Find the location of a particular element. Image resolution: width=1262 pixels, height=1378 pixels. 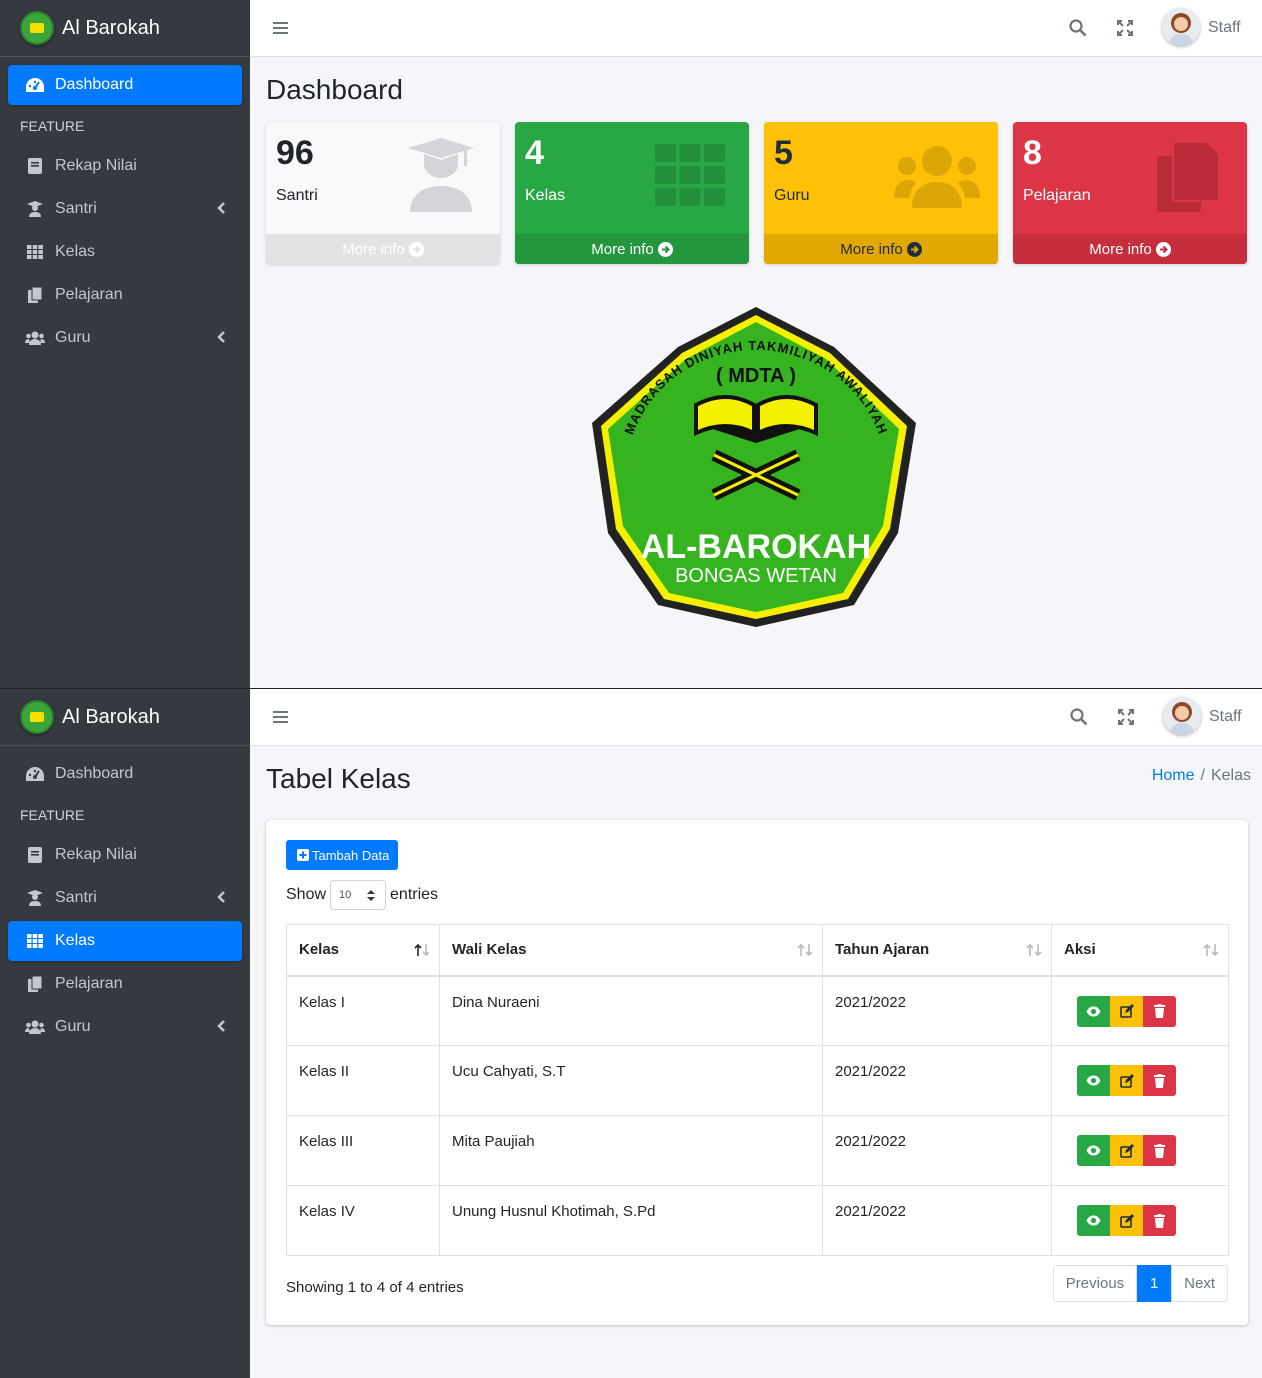

eye-icon is located at coordinates (1093, 1220).